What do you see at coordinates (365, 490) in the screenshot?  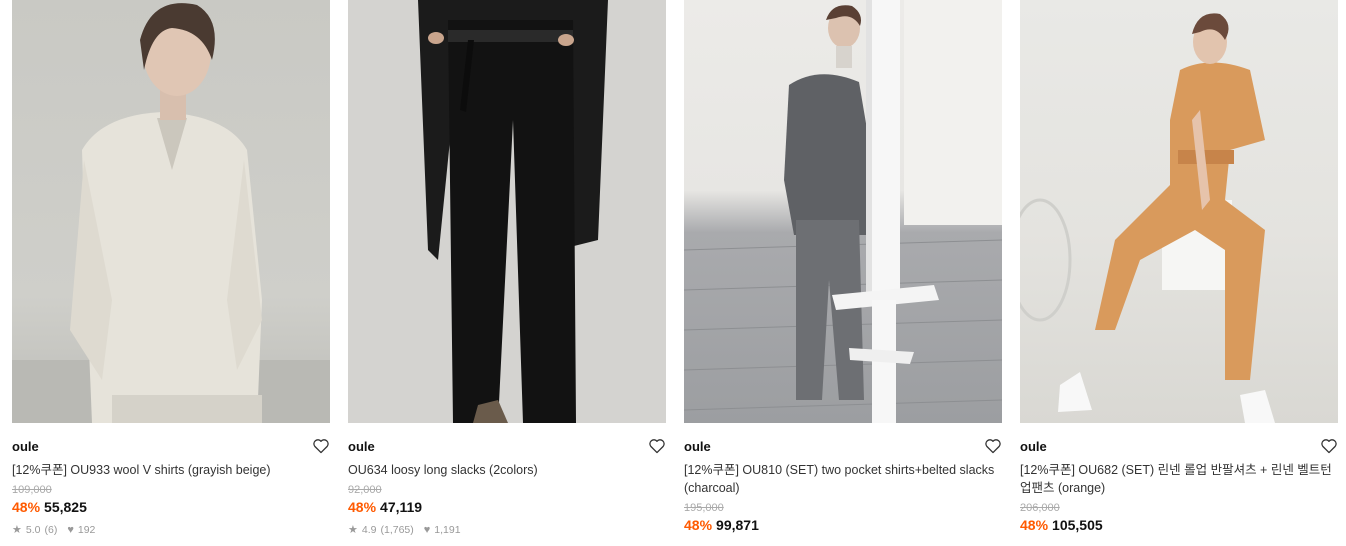 I see `original-price: 92,000` at bounding box center [365, 490].